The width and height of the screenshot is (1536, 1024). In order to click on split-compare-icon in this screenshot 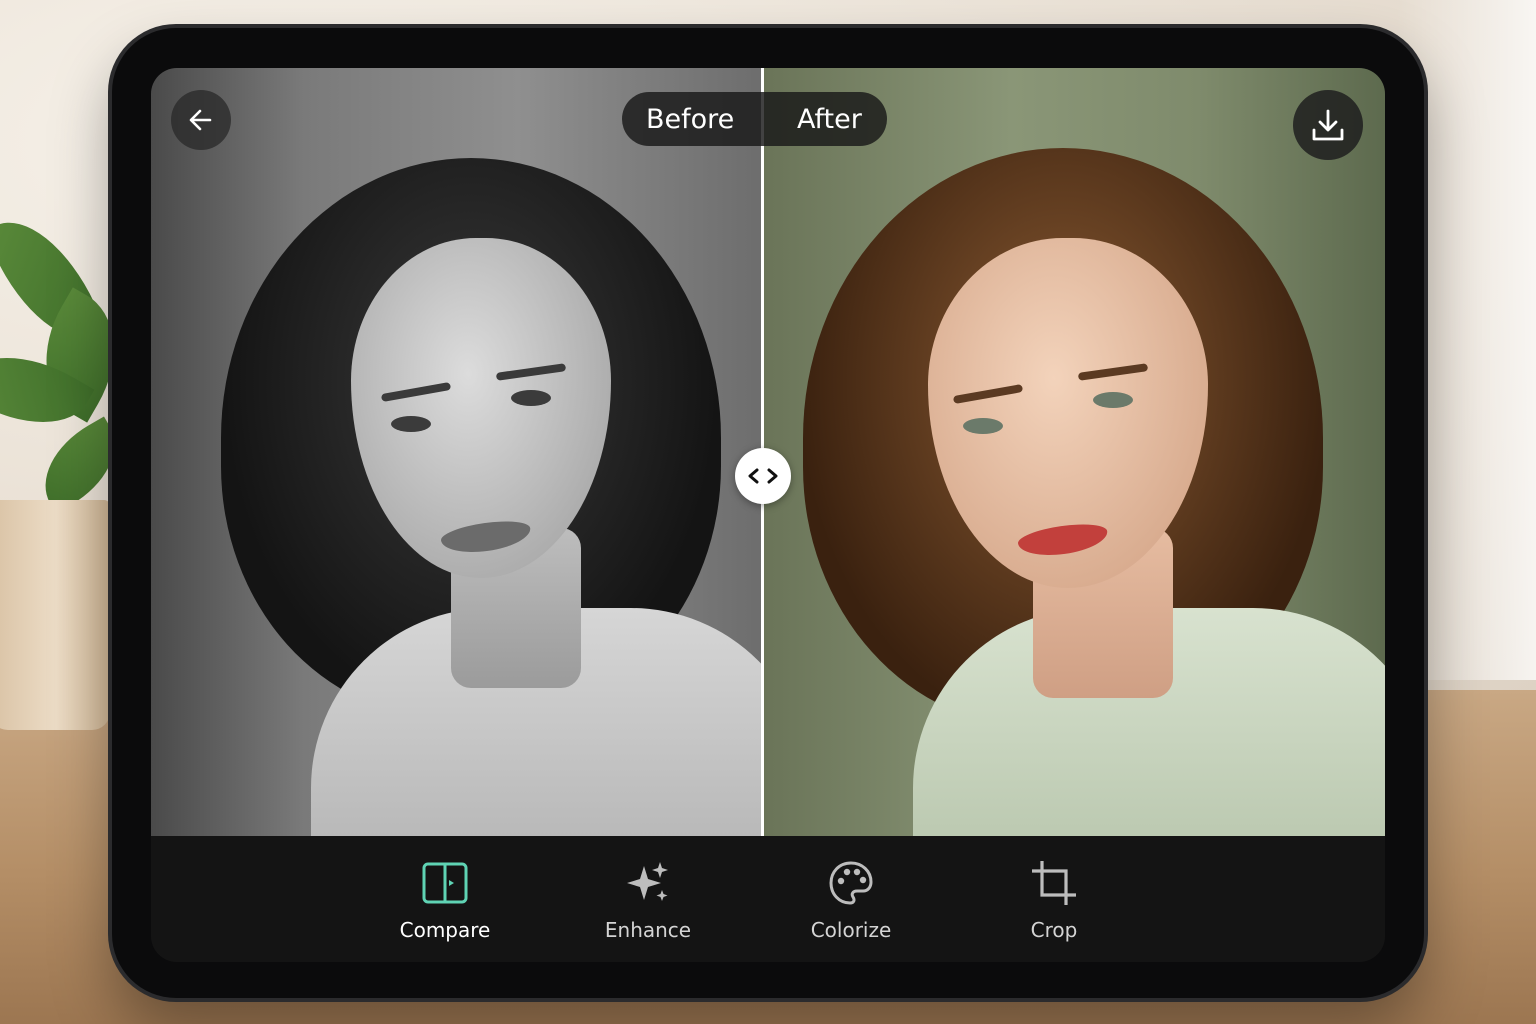, I will do `click(445, 883)`.